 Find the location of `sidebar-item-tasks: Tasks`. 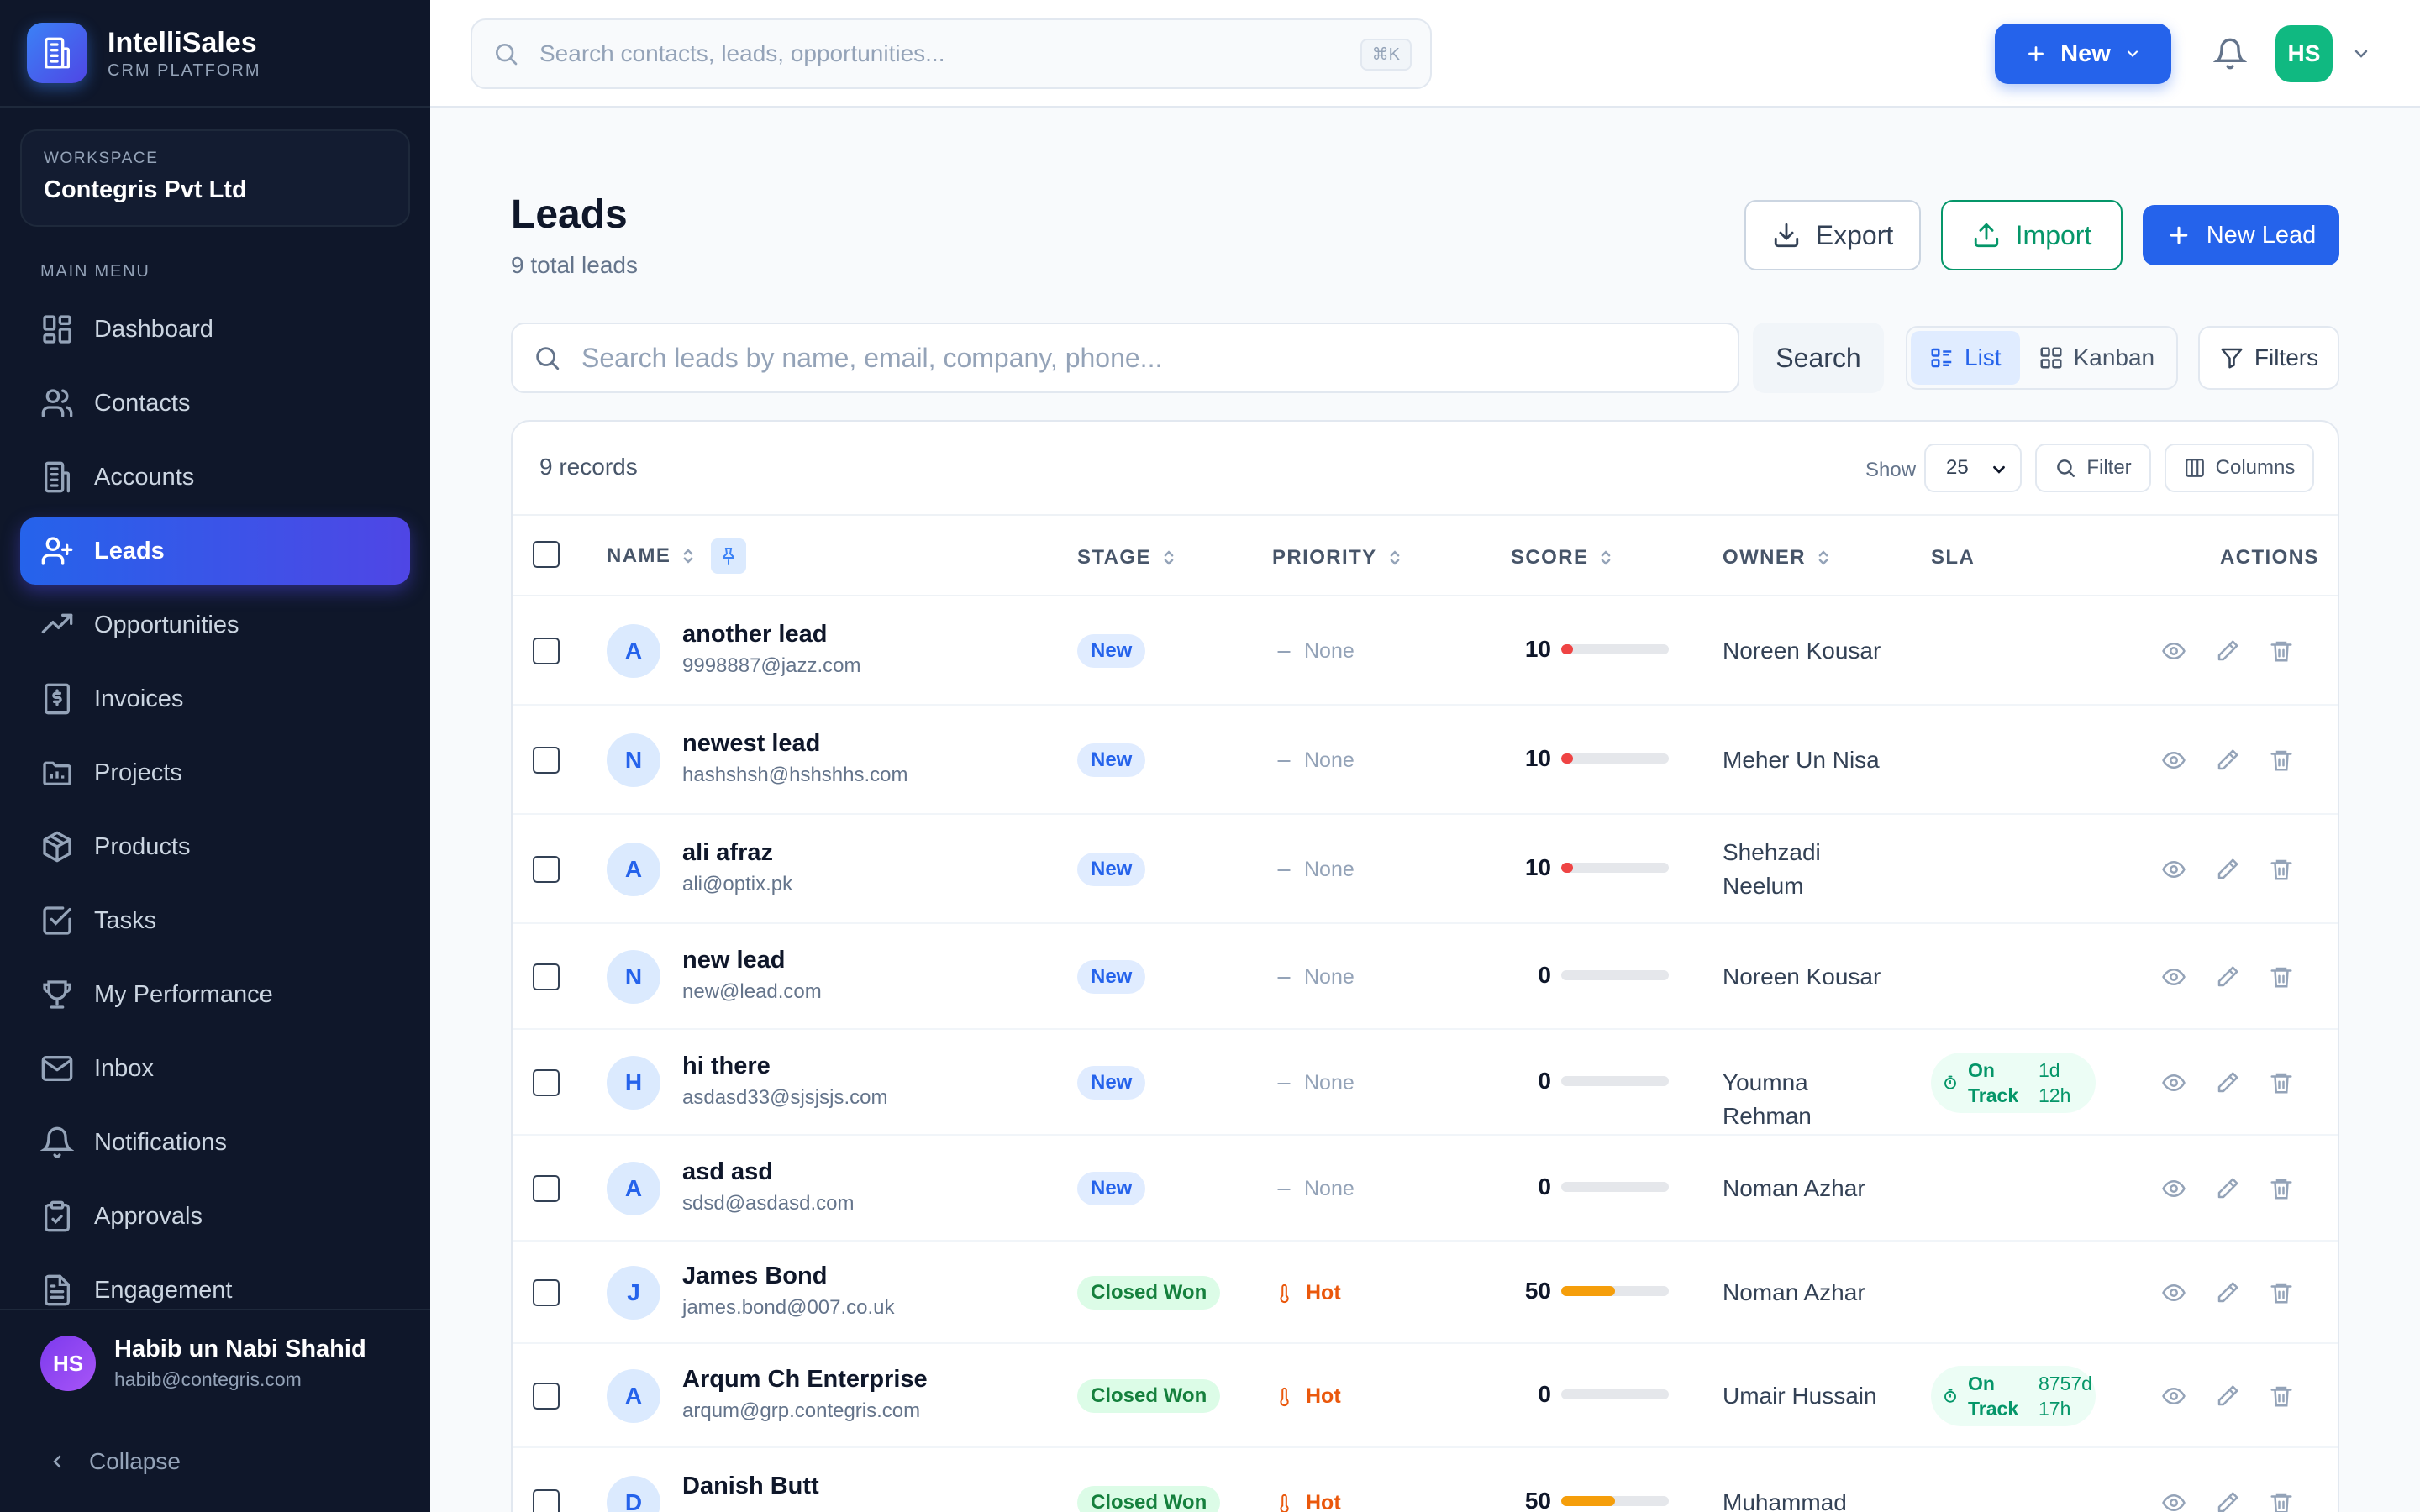

sidebar-item-tasks: Tasks is located at coordinates (215, 920).